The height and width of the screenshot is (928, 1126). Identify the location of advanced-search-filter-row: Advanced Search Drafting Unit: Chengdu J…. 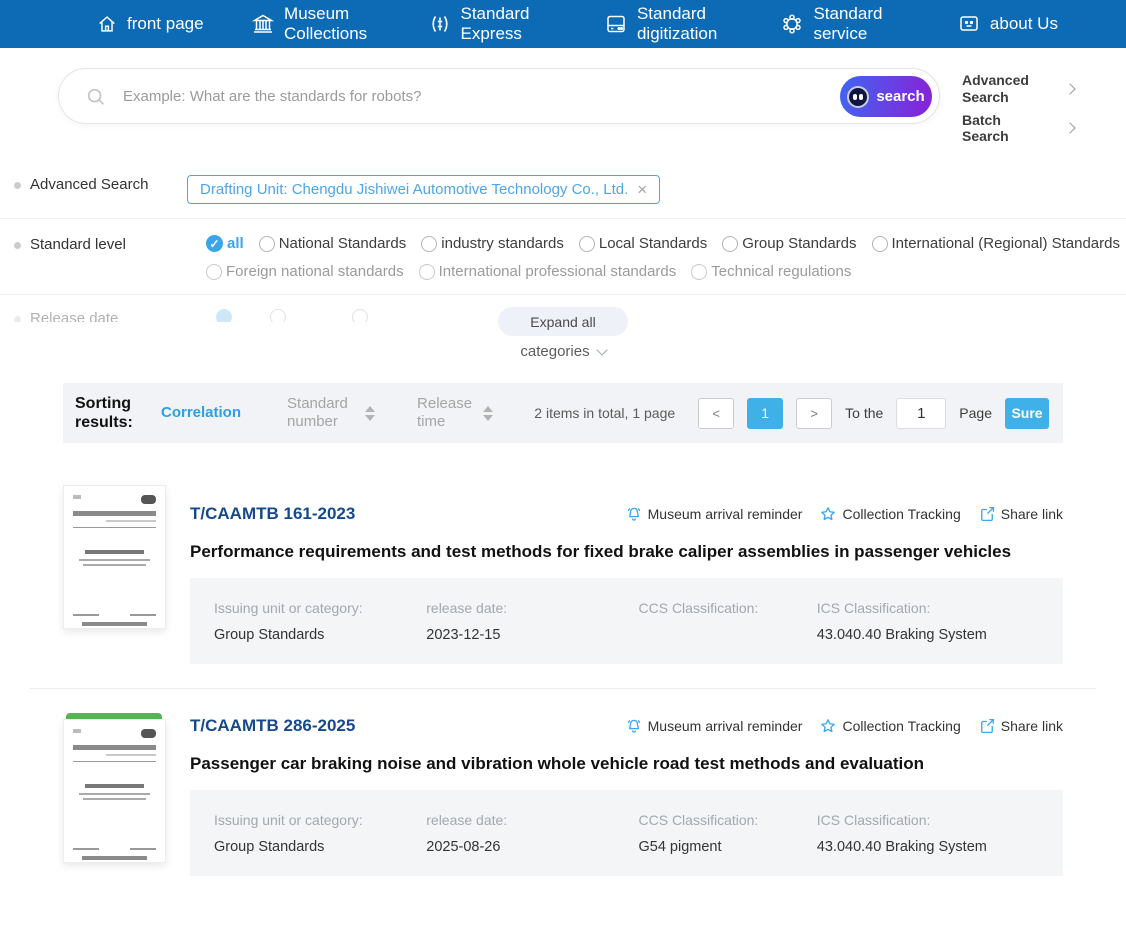
(563, 190).